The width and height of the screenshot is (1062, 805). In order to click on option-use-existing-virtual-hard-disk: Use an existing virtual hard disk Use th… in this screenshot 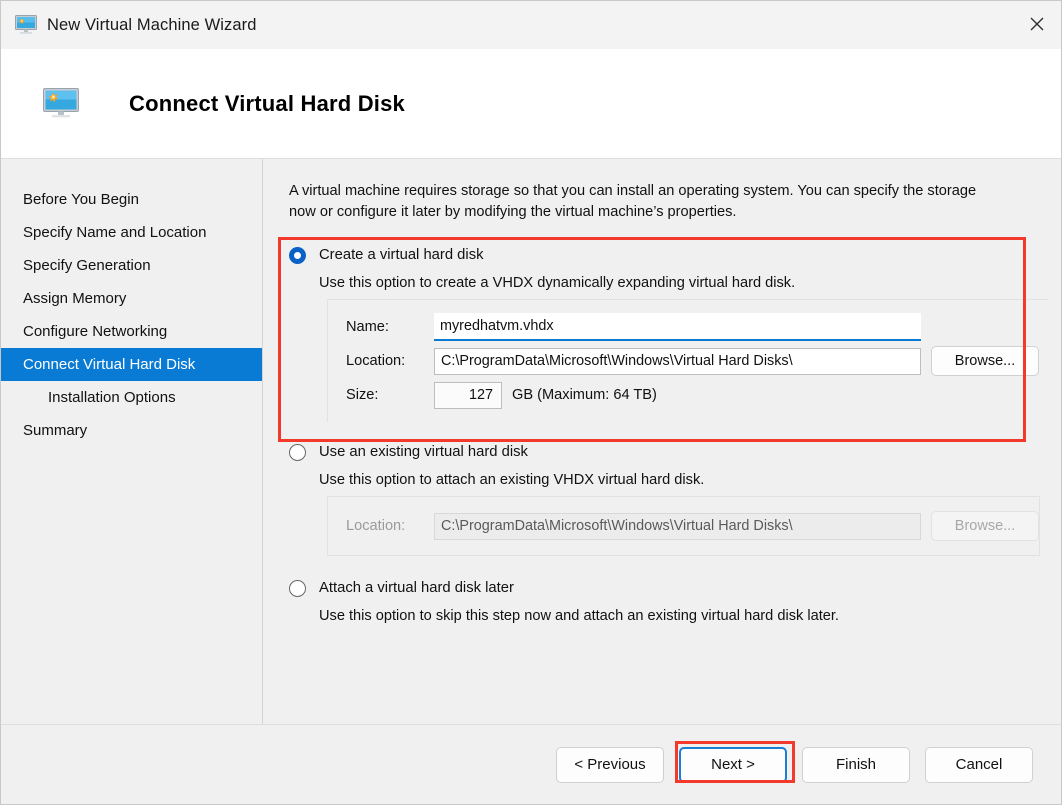, I will do `click(668, 497)`.